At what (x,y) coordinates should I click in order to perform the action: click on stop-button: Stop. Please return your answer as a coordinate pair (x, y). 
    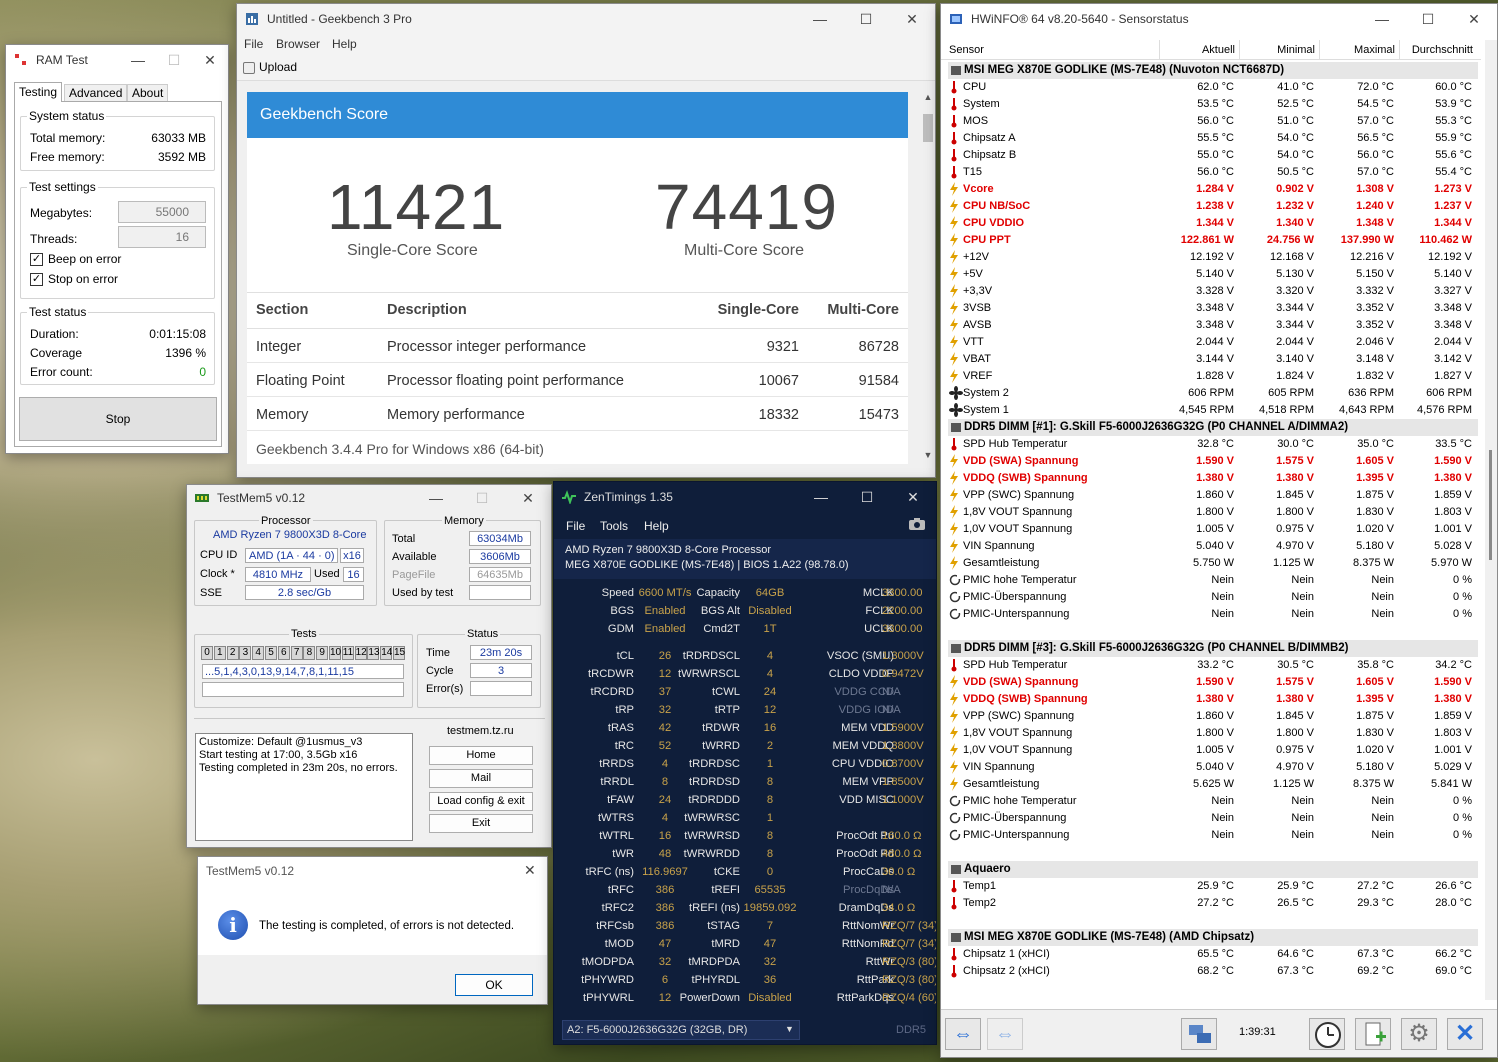
    Looking at the image, I should click on (118, 419).